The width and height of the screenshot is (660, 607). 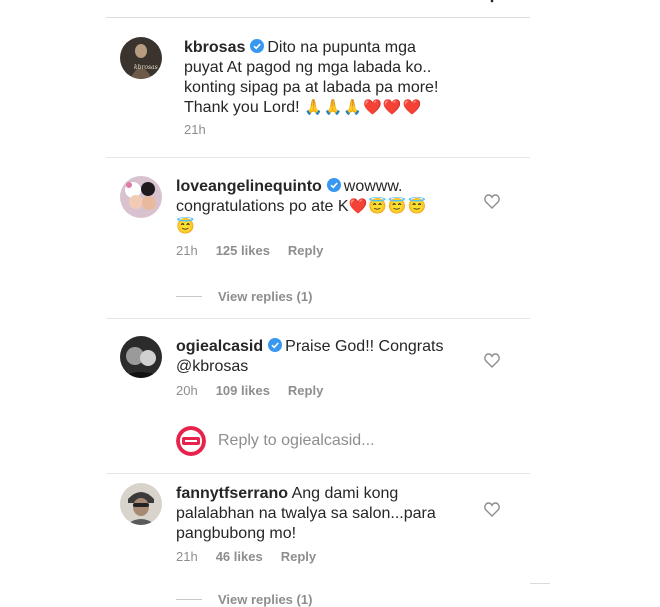 What do you see at coordinates (364, 346) in the screenshot?
I see `comment-2-line-1: Praise God!! Congrats` at bounding box center [364, 346].